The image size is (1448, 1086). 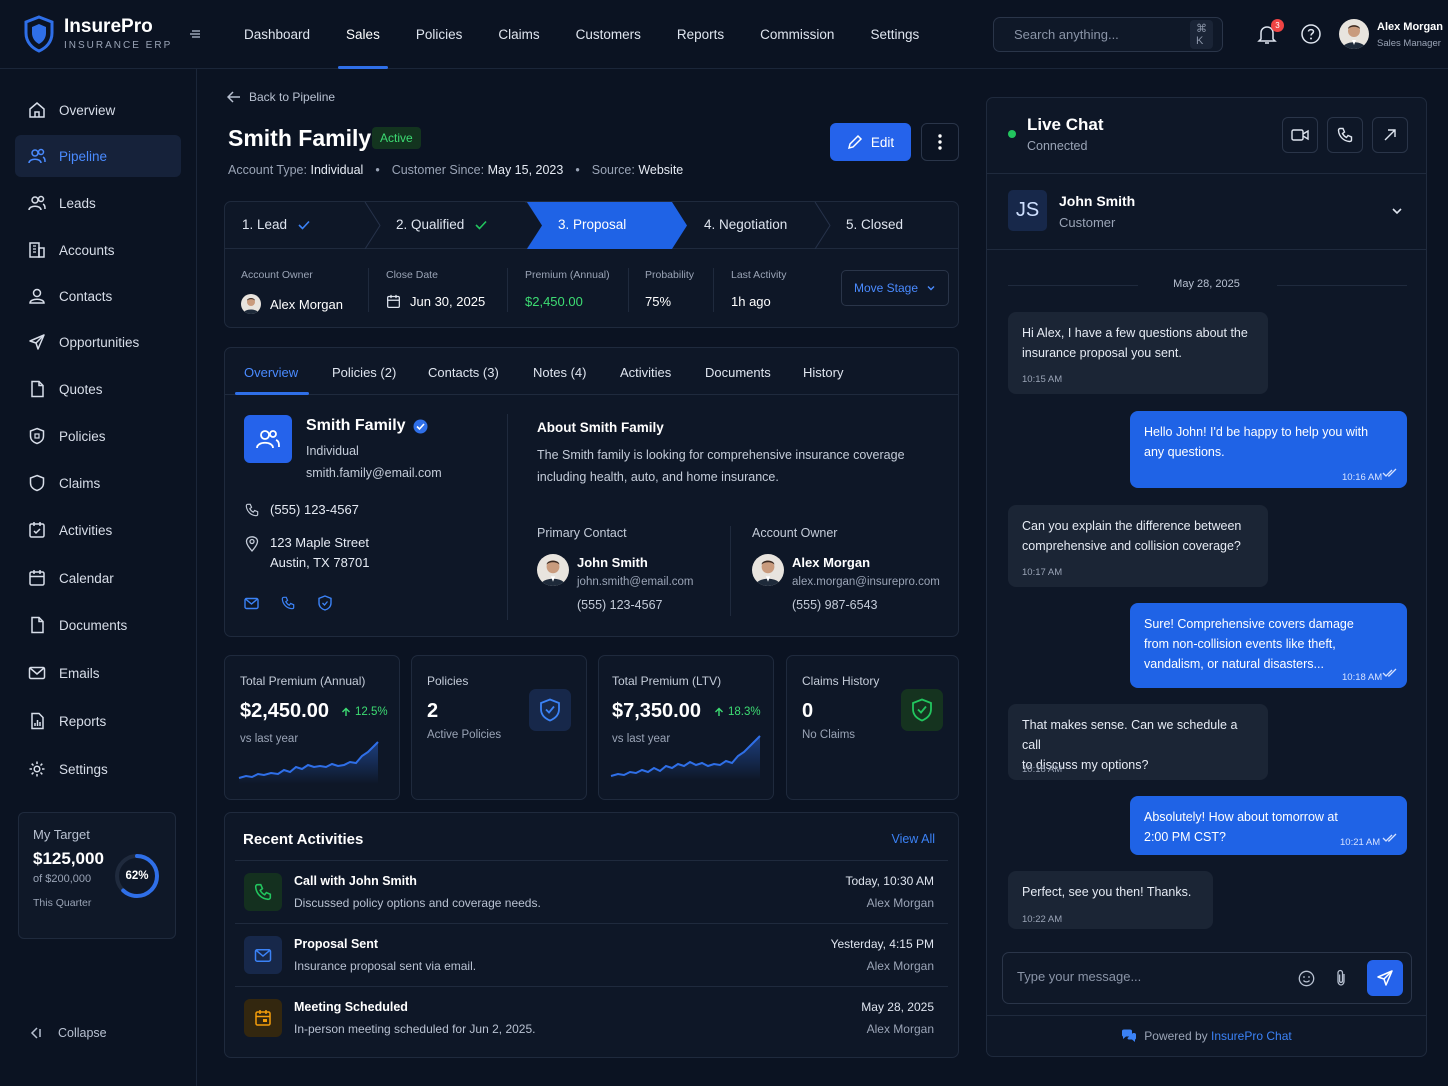 I want to click on contact-name: John Smith, so click(x=1097, y=201).